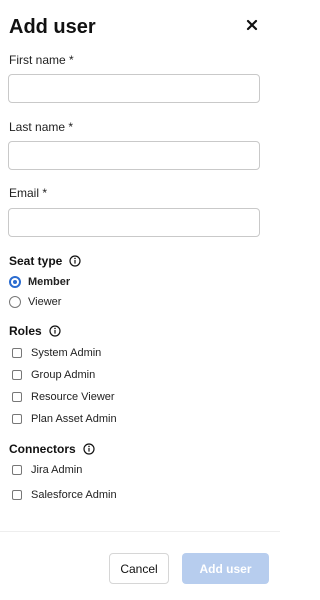 Image resolution: width=320 pixels, height=600 pixels. I want to click on seat-type-heading: Seat type, so click(45, 261).